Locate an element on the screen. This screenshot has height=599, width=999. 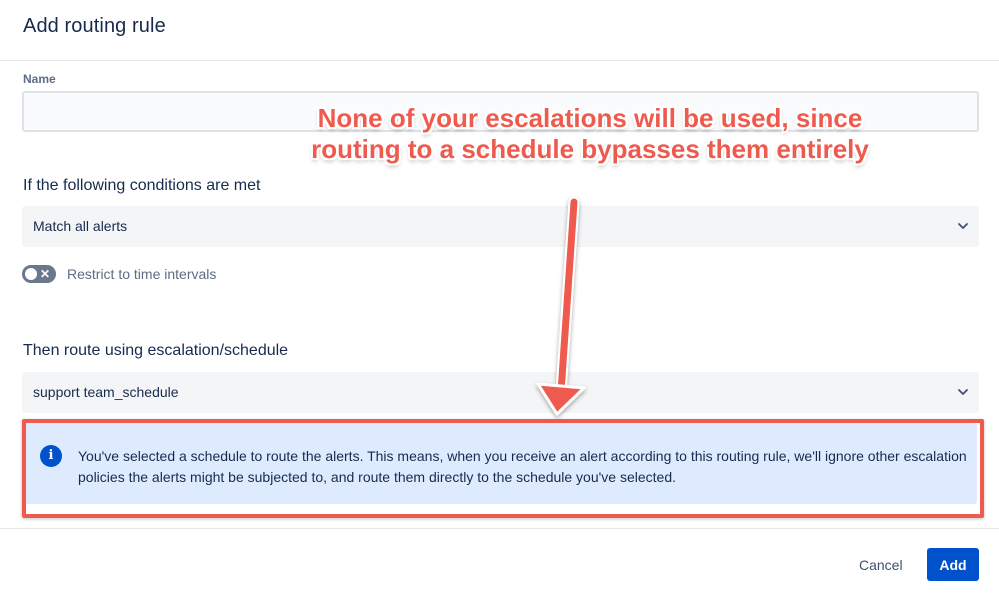
conditions-select-value: Match all alerts is located at coordinates (80, 226).